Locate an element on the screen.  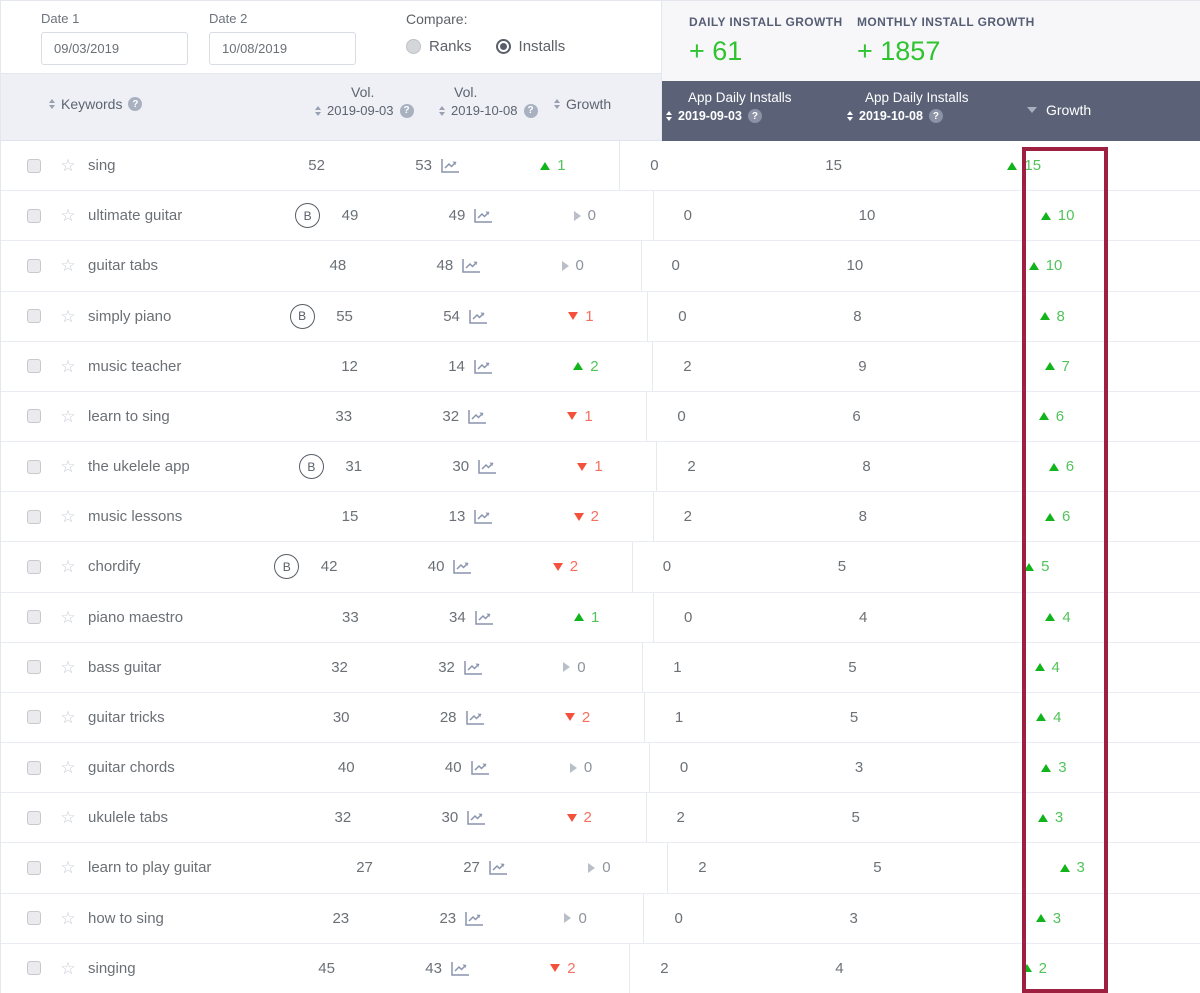
keyword-cell: ultimate guitar is located at coordinates (185, 215).